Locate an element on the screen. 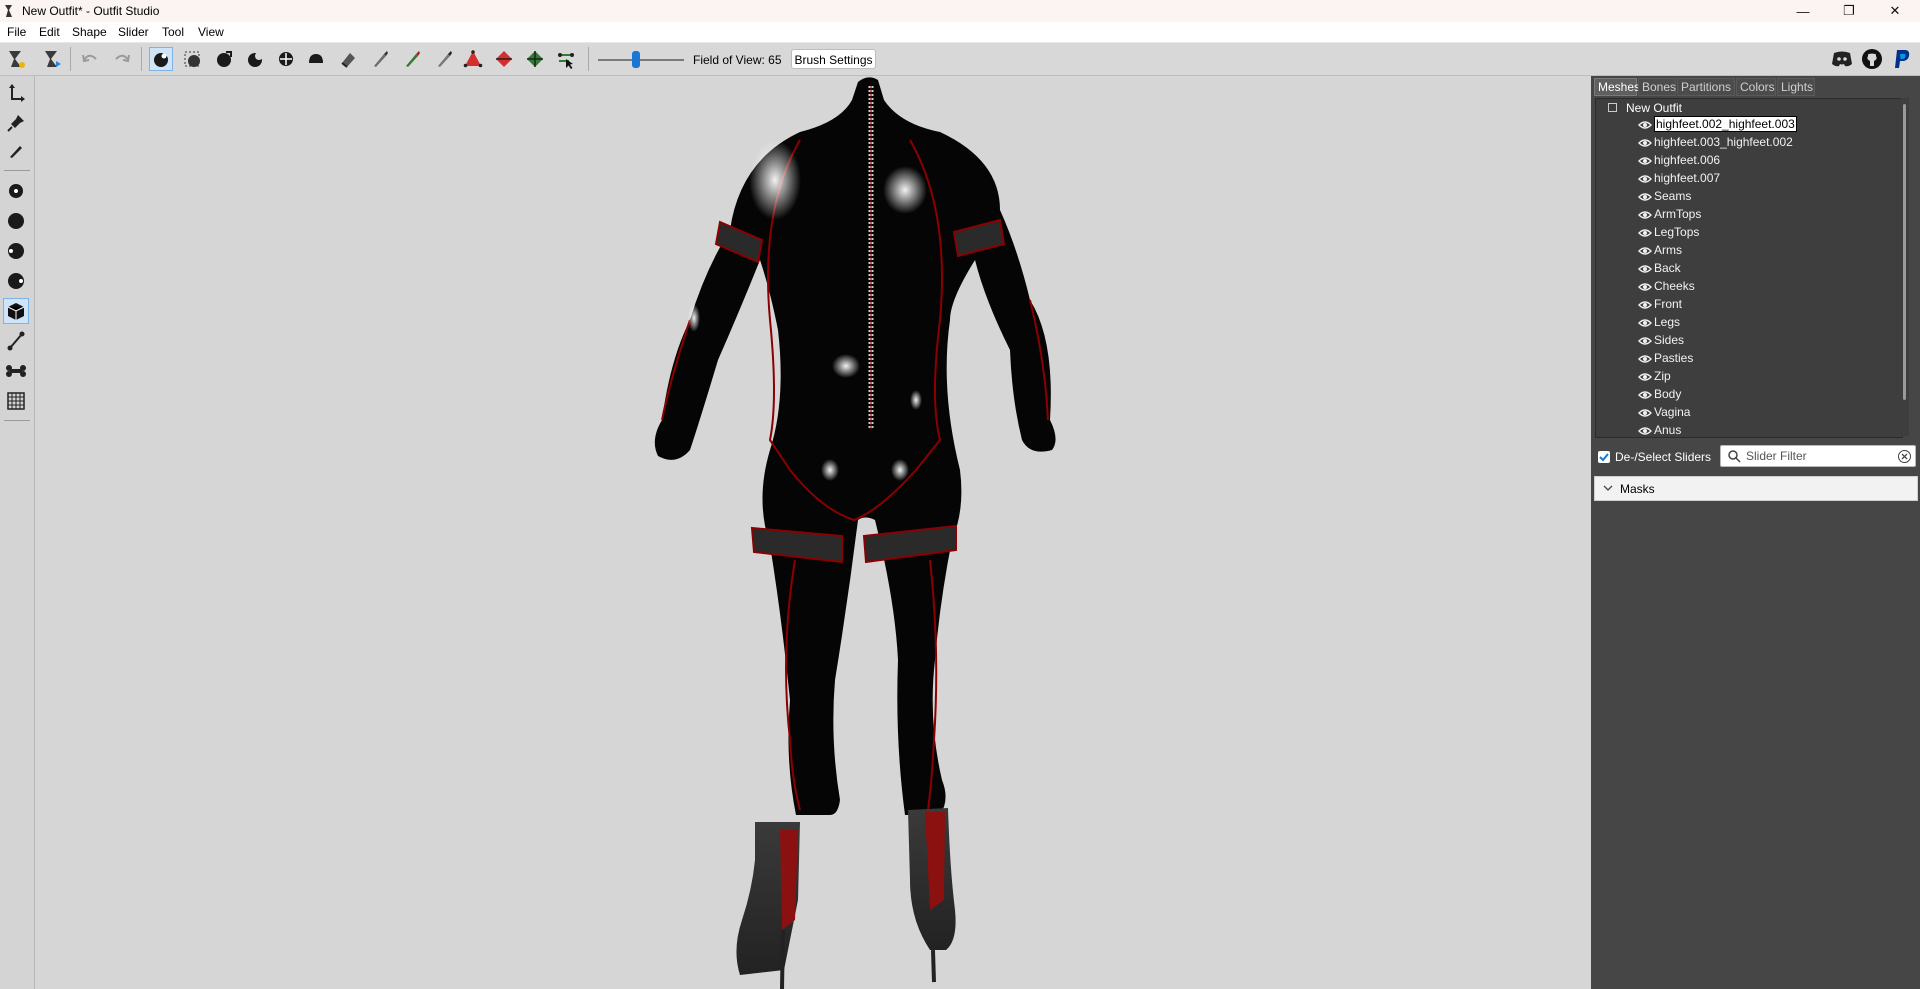  tab-meshes: Meshes is located at coordinates (1617, 87).